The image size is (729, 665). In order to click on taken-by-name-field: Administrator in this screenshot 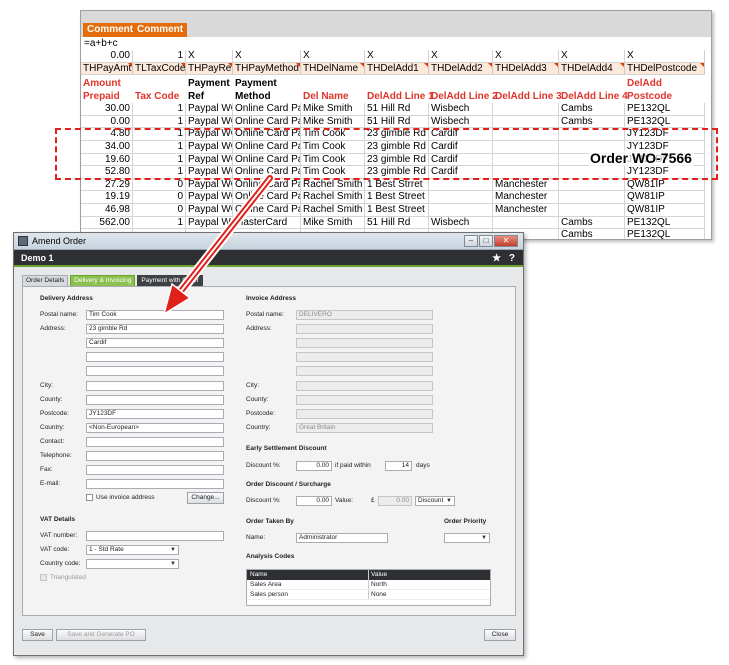, I will do `click(342, 538)`.